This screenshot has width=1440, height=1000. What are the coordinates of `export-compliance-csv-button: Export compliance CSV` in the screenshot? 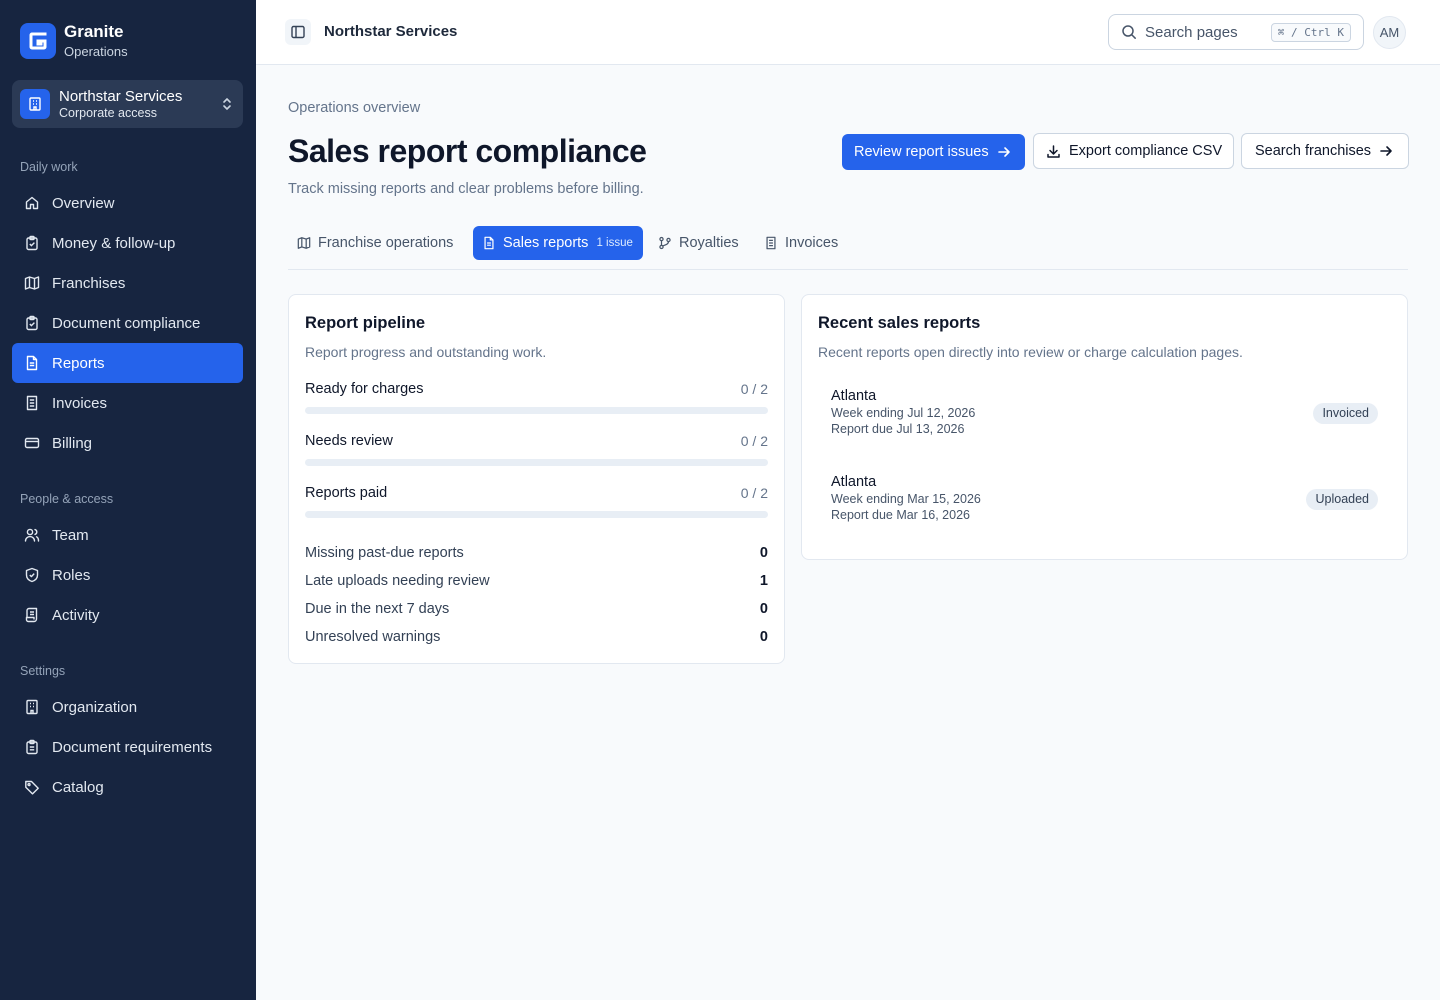 It's located at (1133, 151).